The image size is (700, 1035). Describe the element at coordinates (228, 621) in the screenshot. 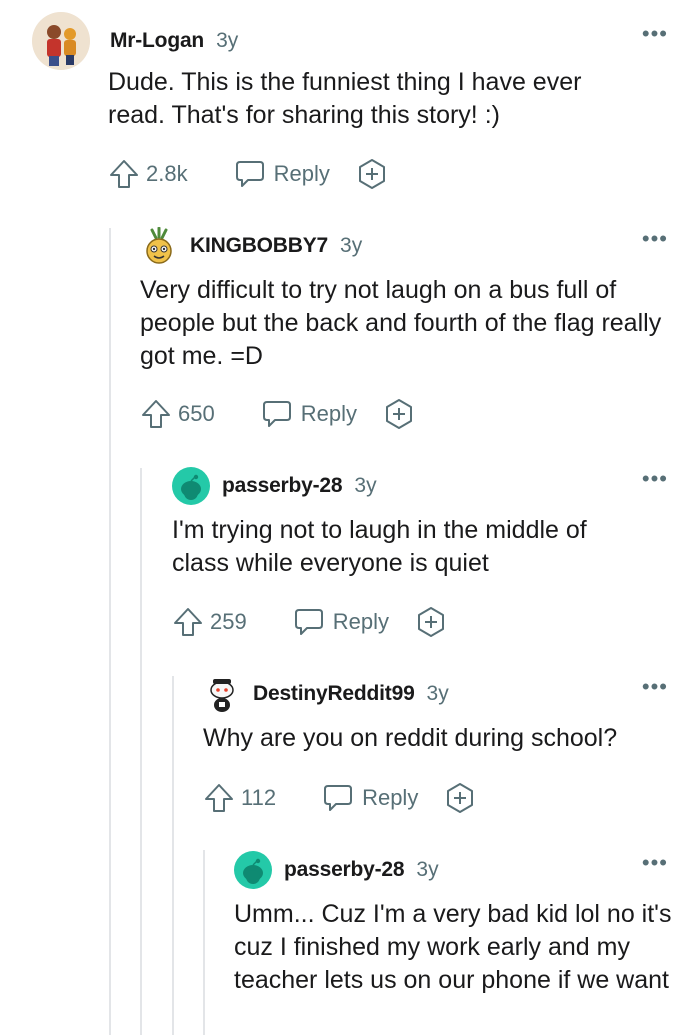

I see `vote-score: 259` at that location.